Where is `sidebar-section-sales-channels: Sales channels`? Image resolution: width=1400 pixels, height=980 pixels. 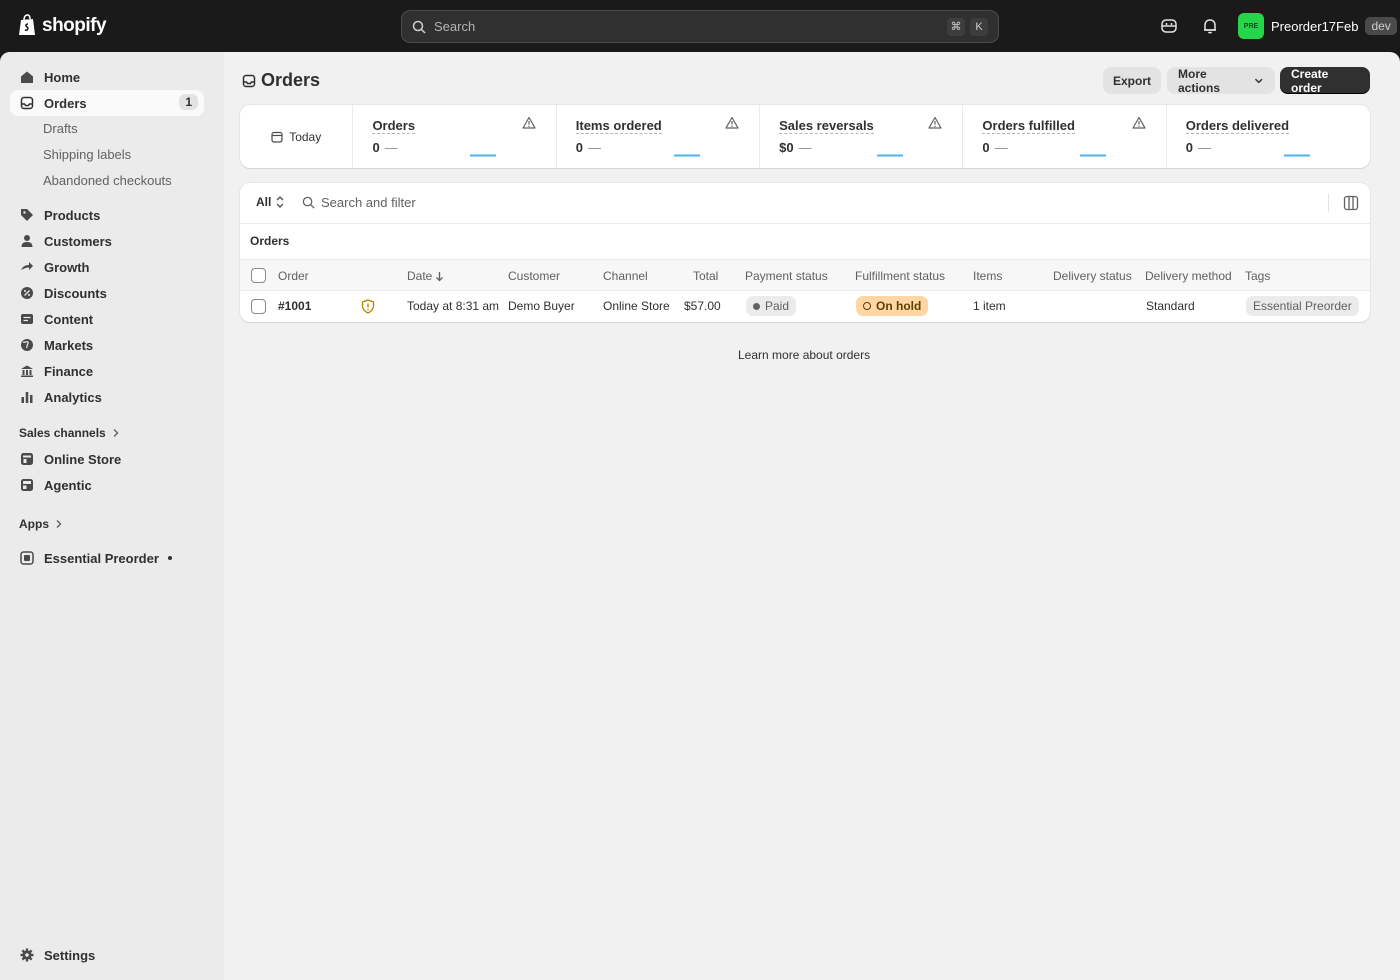
sidebar-section-sales-channels: Sales channels is located at coordinates (69, 433).